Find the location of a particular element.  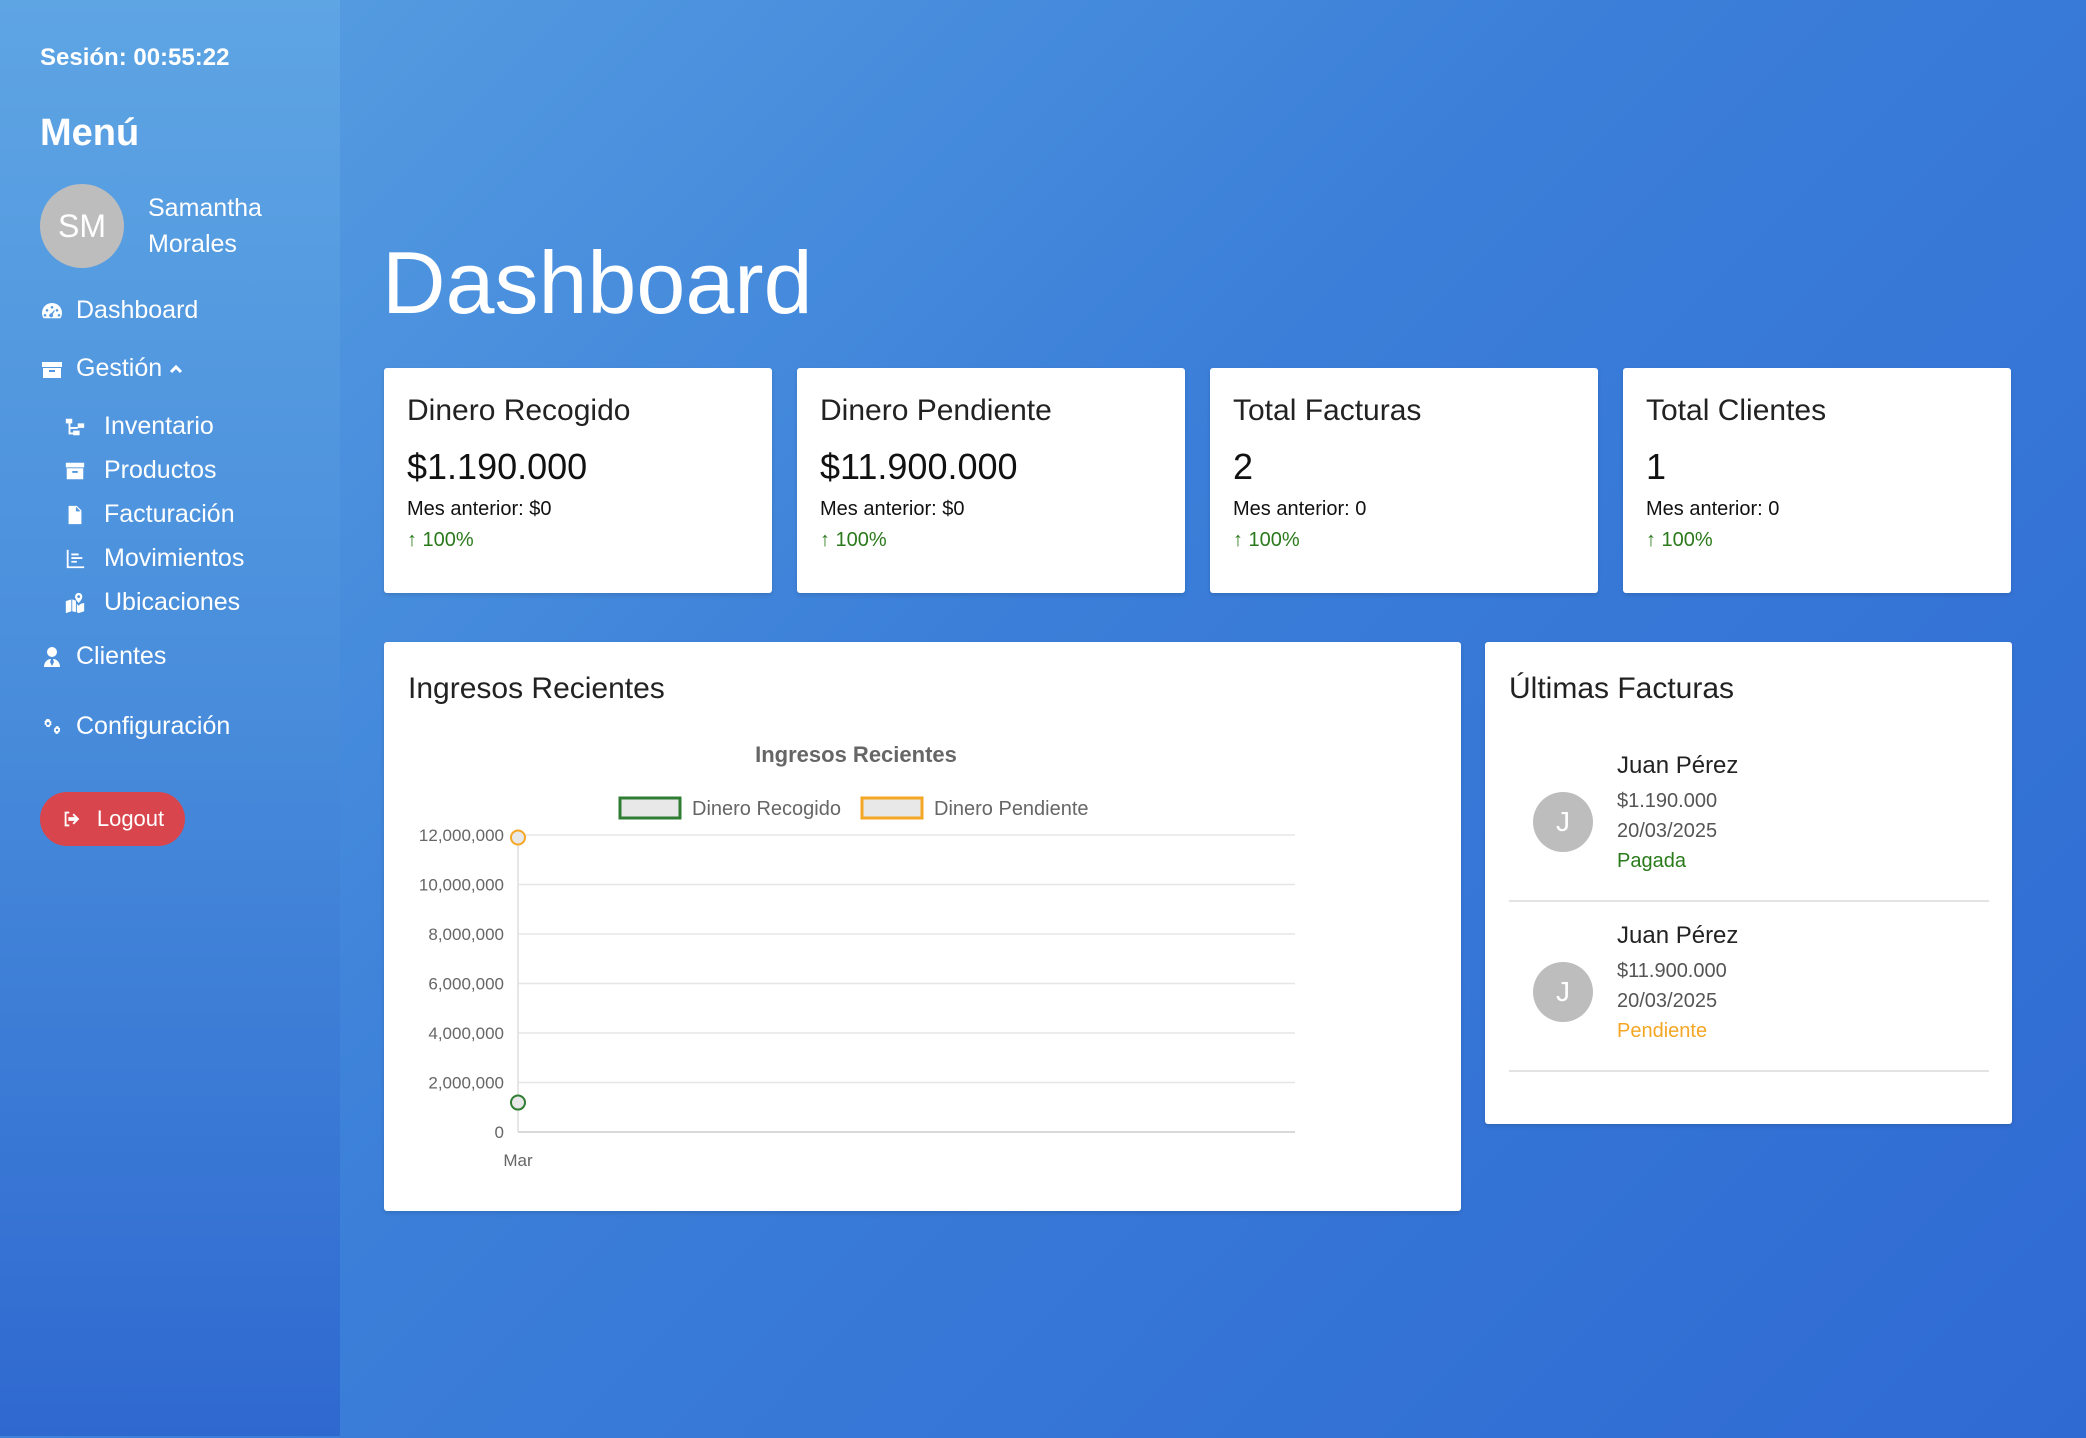

invoice-icon is located at coordinates (75, 514).